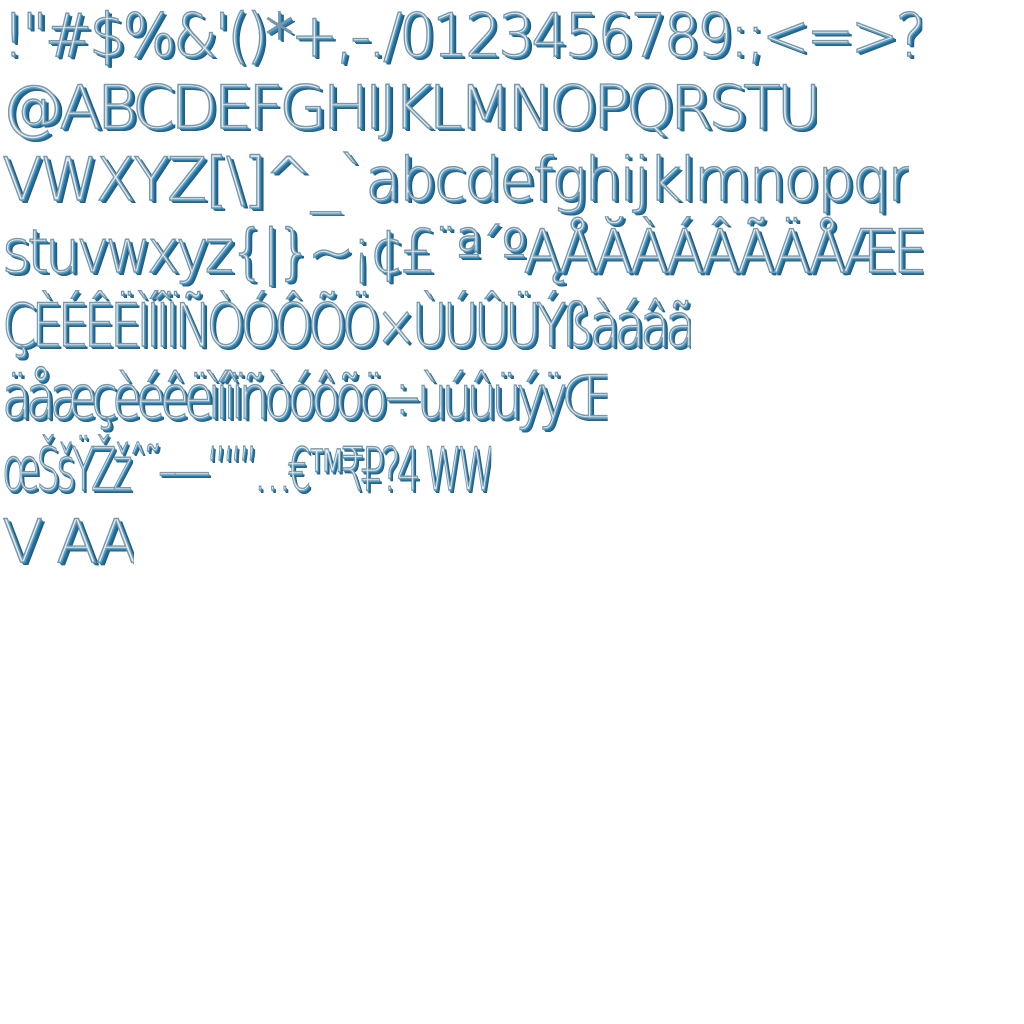  What do you see at coordinates (456, 179) in the screenshot?
I see `glyph-row-3: VWXYZ[\]^_`abcdefghijklmnopqr` at bounding box center [456, 179].